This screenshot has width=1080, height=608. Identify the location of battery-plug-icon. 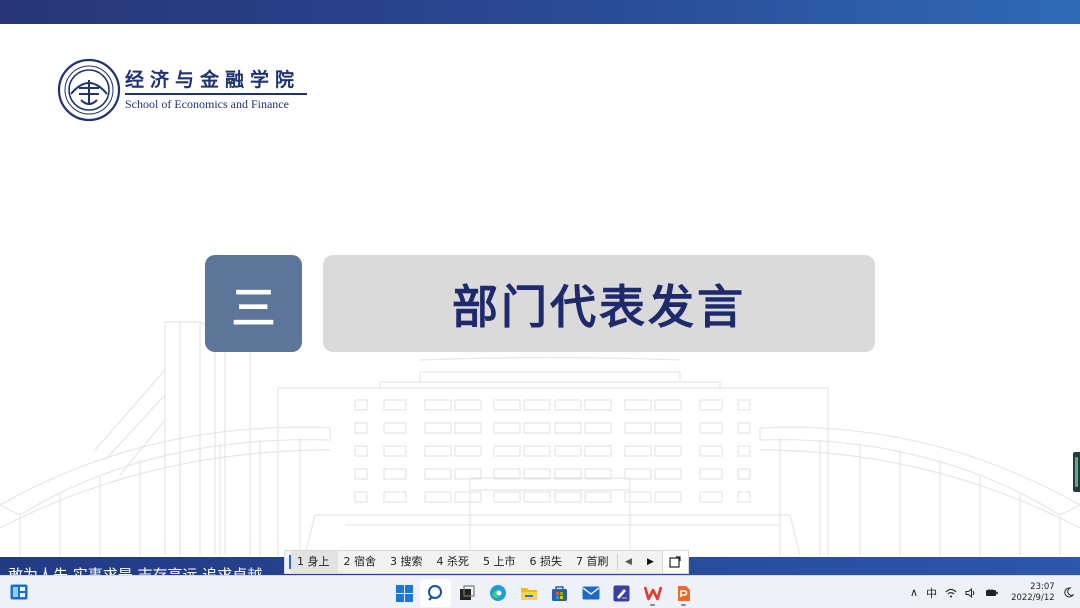
(992, 593).